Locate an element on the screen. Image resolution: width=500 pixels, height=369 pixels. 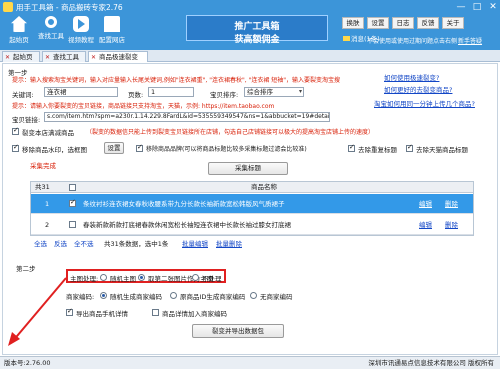
random-main-image-label: 随机主图 is located at coordinates (123, 279).